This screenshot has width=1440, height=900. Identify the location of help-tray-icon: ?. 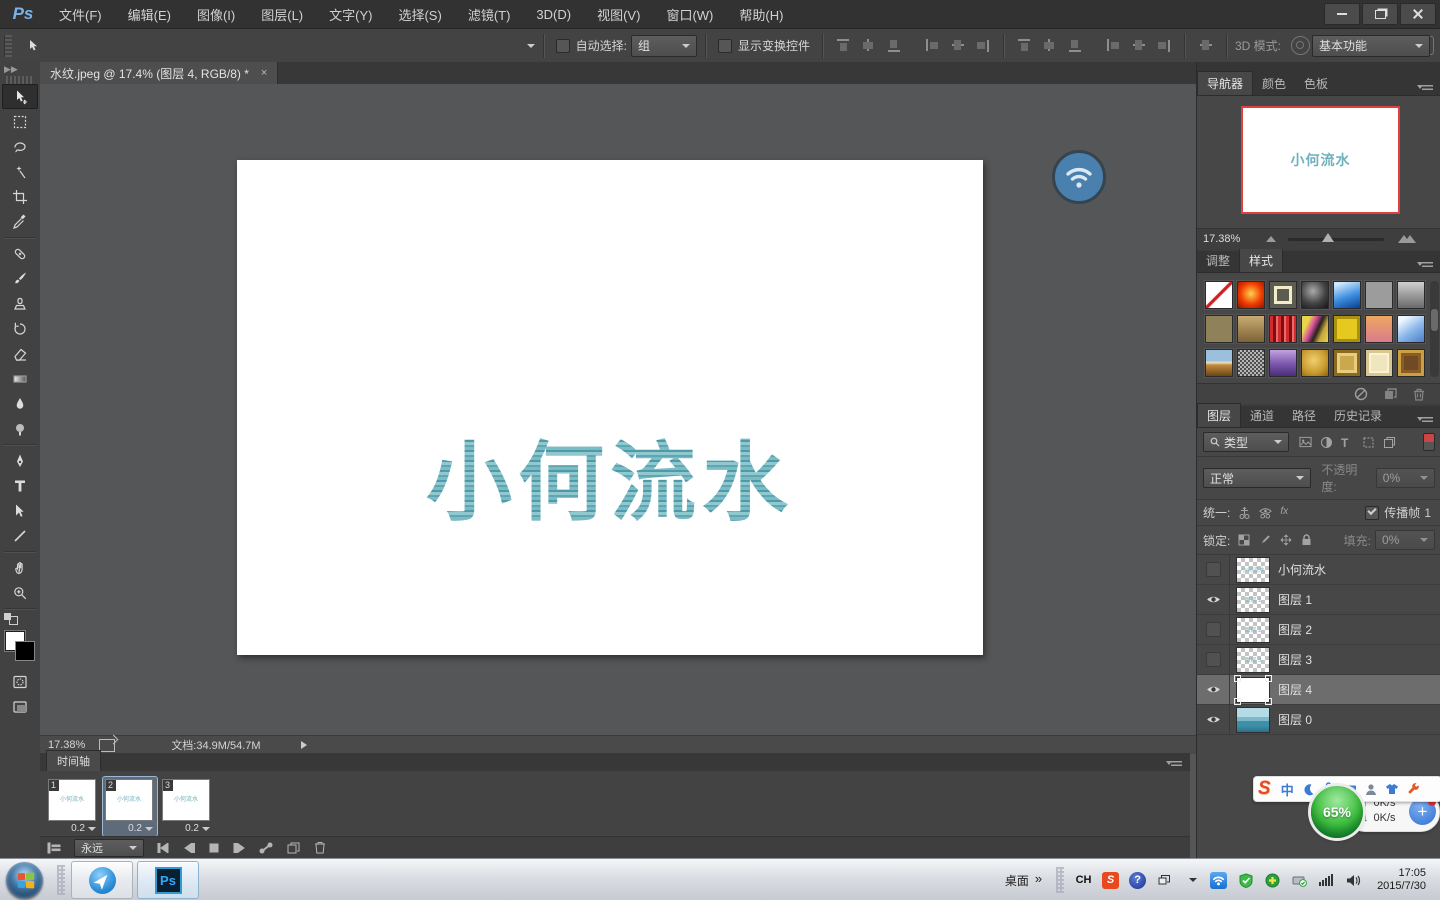
(1138, 880).